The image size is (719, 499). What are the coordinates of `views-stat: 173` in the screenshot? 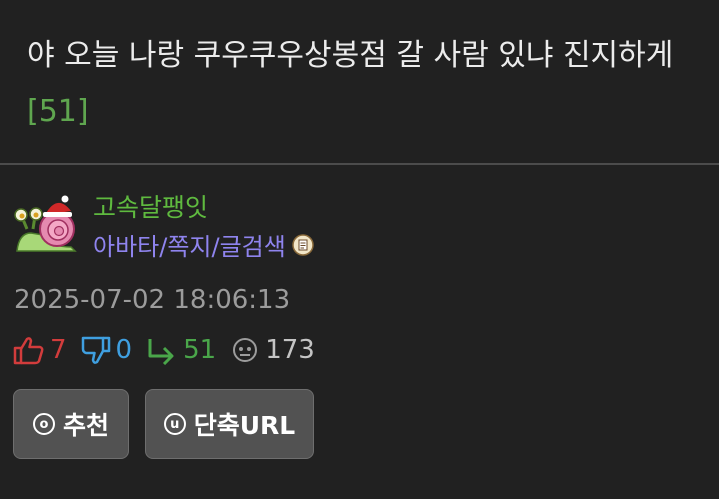 It's located at (272, 350).